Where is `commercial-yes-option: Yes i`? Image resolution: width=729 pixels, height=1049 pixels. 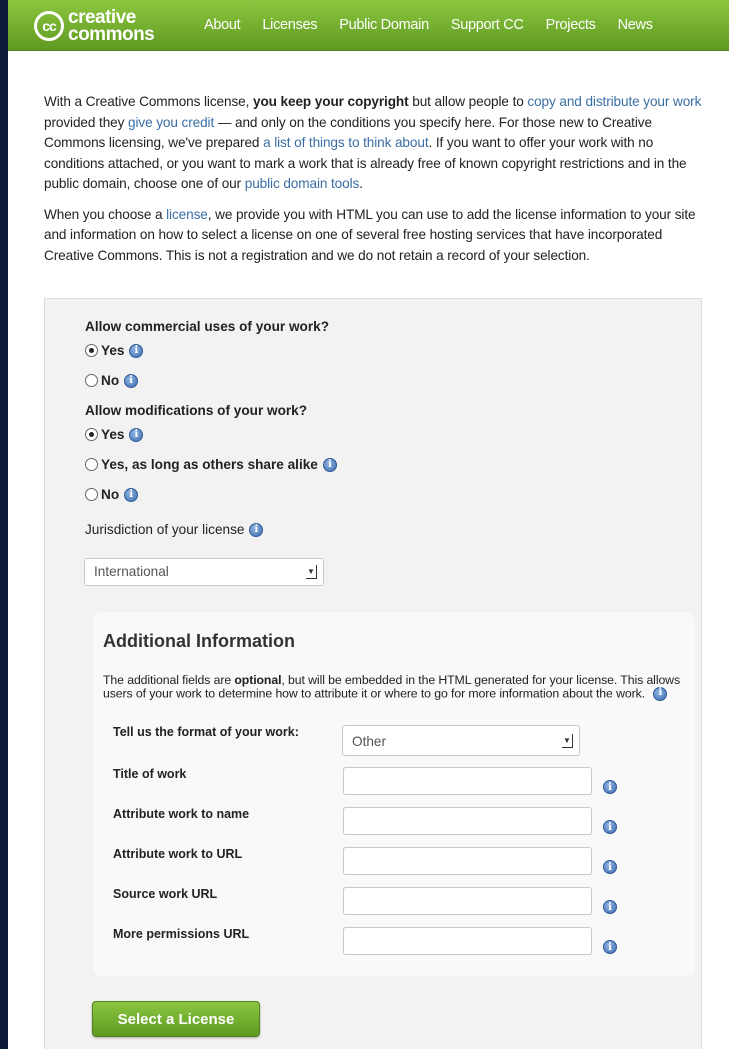 commercial-yes-option: Yes i is located at coordinates (114, 350).